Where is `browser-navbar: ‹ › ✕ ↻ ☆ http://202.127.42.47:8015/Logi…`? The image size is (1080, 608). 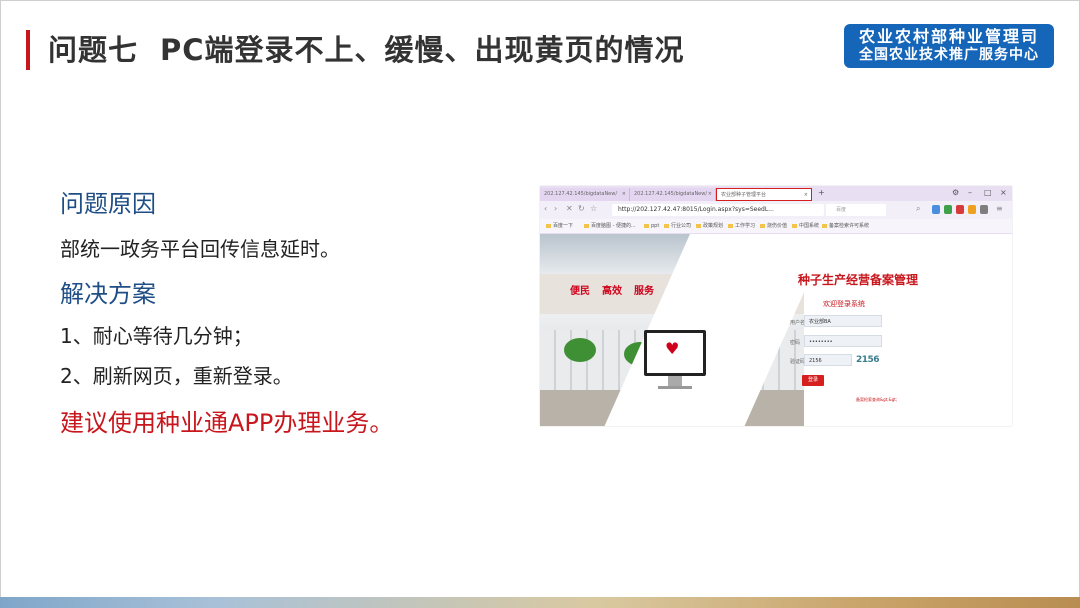
browser-navbar: ‹ › ✕ ↻ ☆ http://202.127.42.47:8015/Logi… is located at coordinates (776, 210).